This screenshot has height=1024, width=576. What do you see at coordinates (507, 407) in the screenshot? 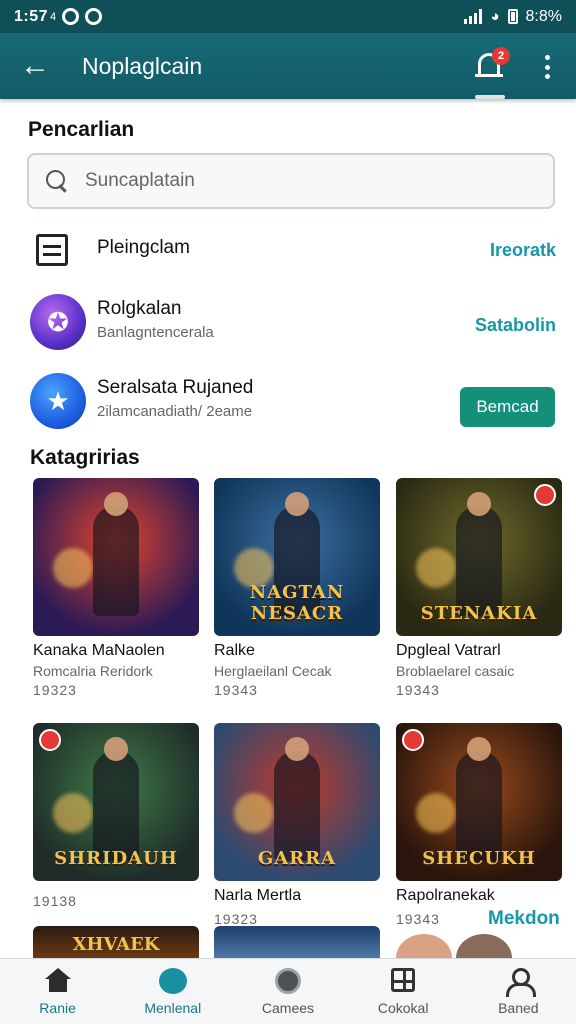
I see `download-button: Bemcad` at bounding box center [507, 407].